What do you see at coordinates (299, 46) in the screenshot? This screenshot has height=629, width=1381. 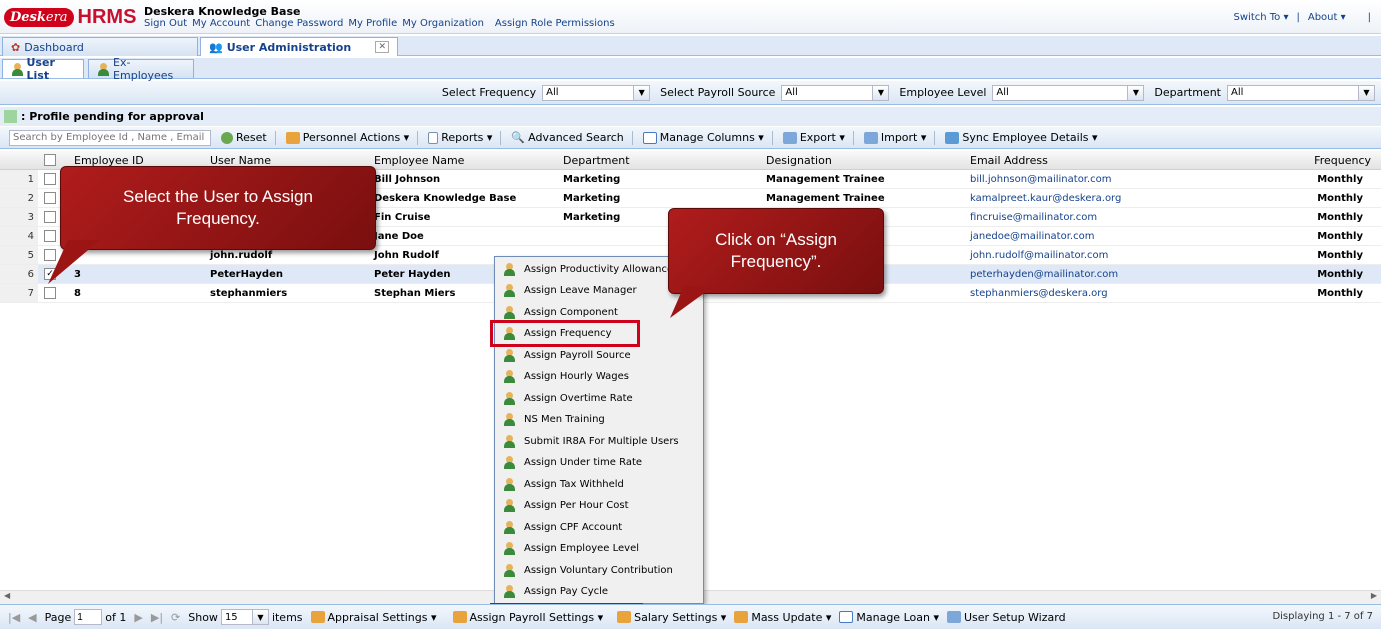 I see `tab-user-administration: 👥 User Administration ✕` at bounding box center [299, 46].